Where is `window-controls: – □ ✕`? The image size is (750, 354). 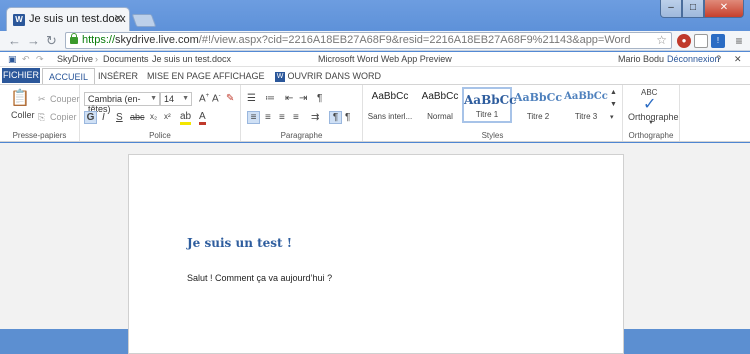
window-controls: – □ ✕ is located at coordinates (702, 9).